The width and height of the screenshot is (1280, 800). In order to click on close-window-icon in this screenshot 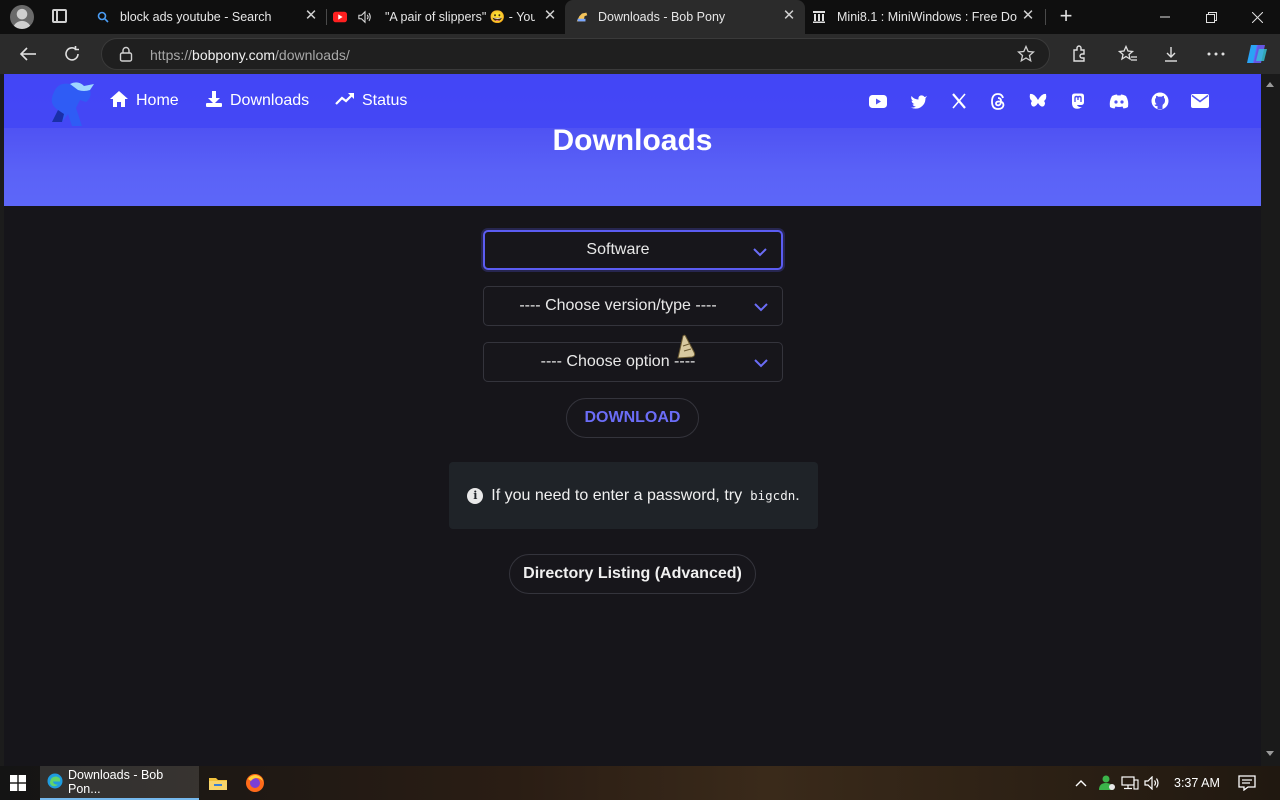, I will do `click(1257, 17)`.